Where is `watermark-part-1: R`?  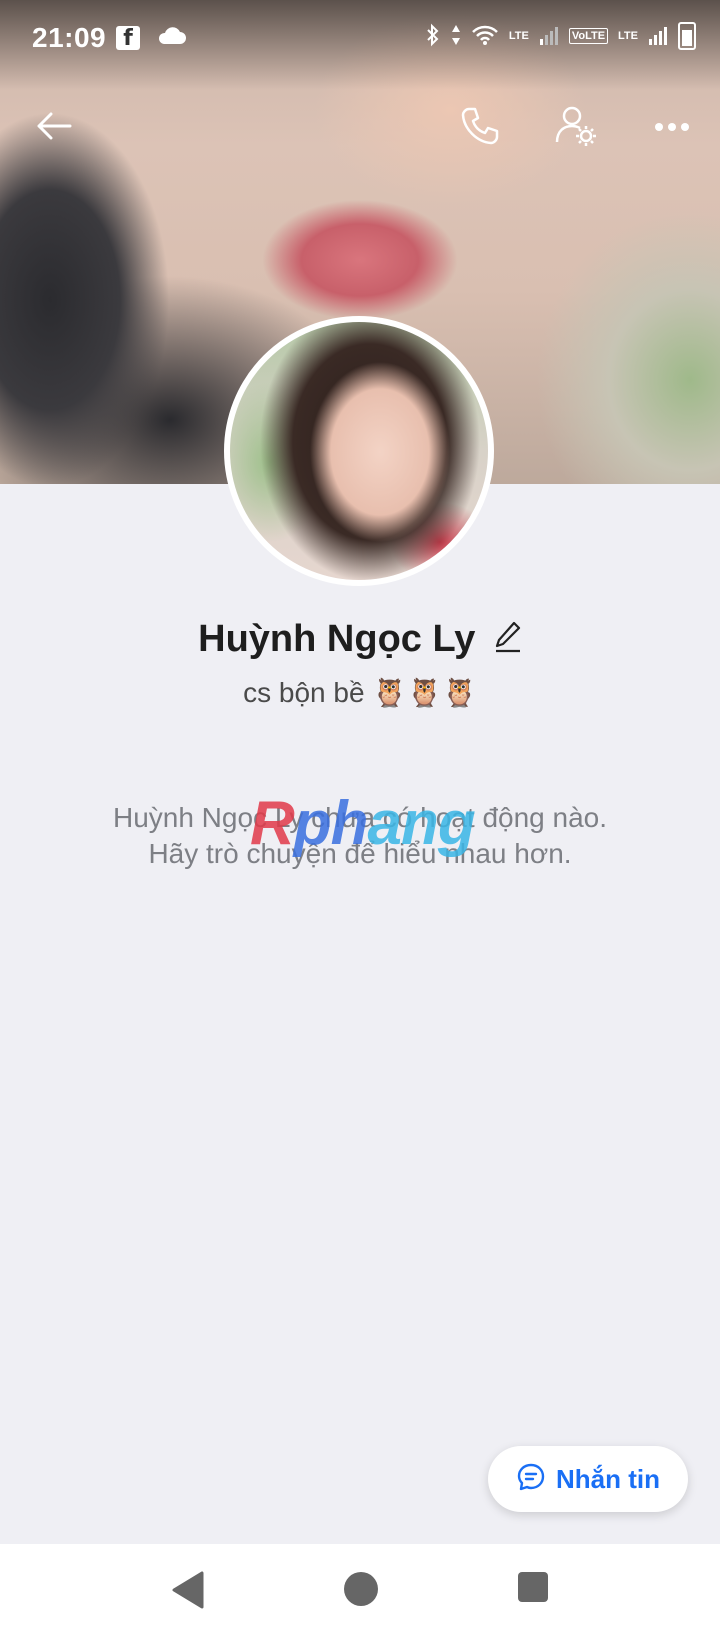
watermark-part-1: R is located at coordinates (272, 823).